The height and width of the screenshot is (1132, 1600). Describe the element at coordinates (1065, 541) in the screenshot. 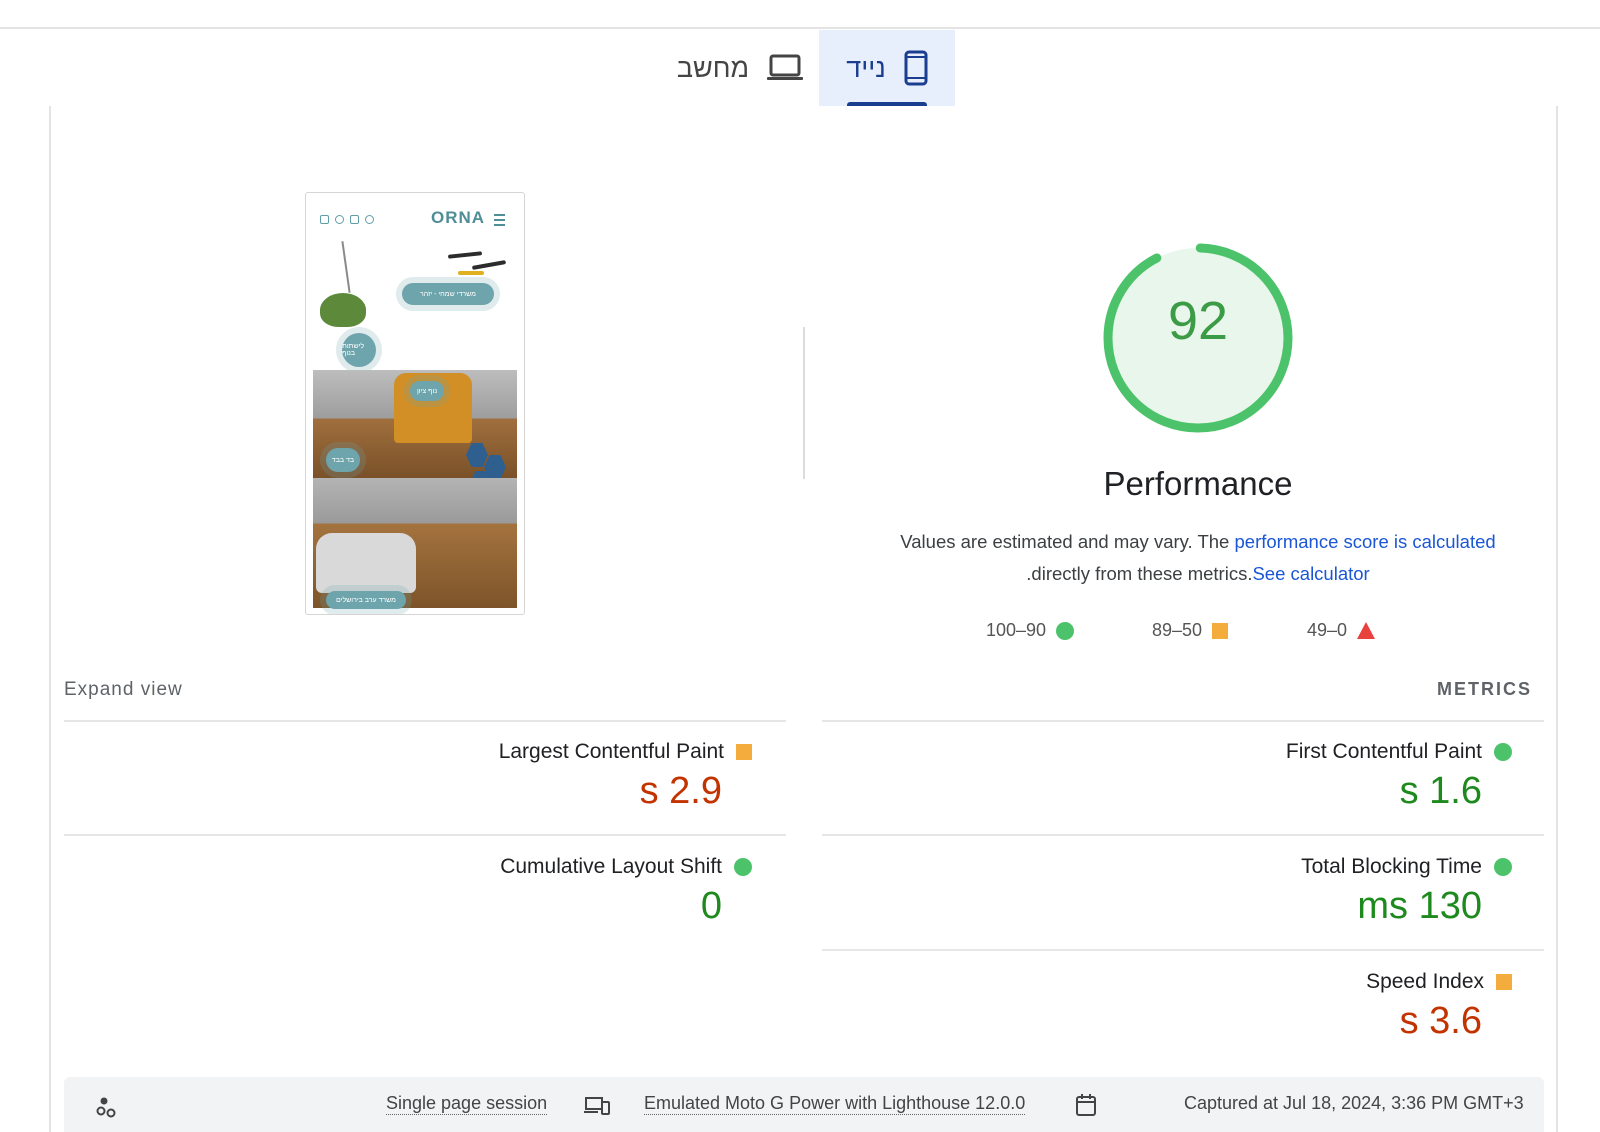

I see `performance-description-text: Values are estimated and may vary. The` at that location.